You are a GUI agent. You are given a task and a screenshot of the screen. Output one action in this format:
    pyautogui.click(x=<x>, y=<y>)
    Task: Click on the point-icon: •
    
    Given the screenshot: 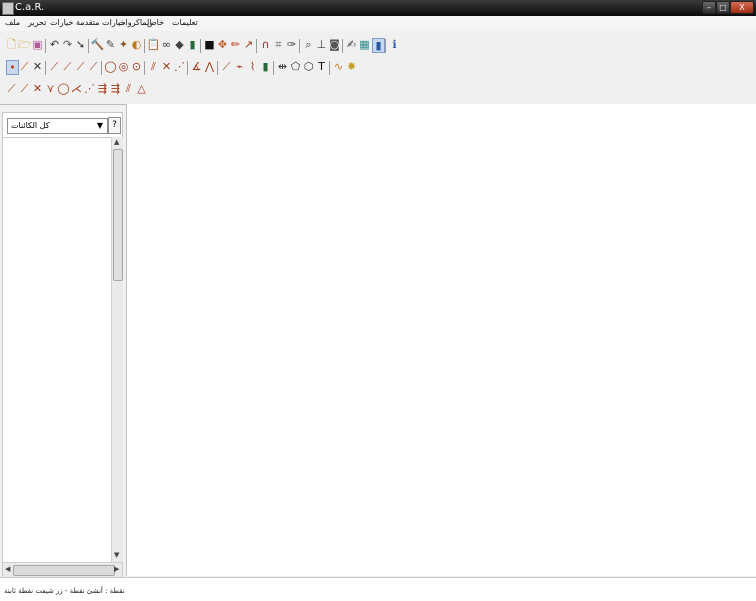 What is the action you would take?
    pyautogui.click(x=12, y=67)
    